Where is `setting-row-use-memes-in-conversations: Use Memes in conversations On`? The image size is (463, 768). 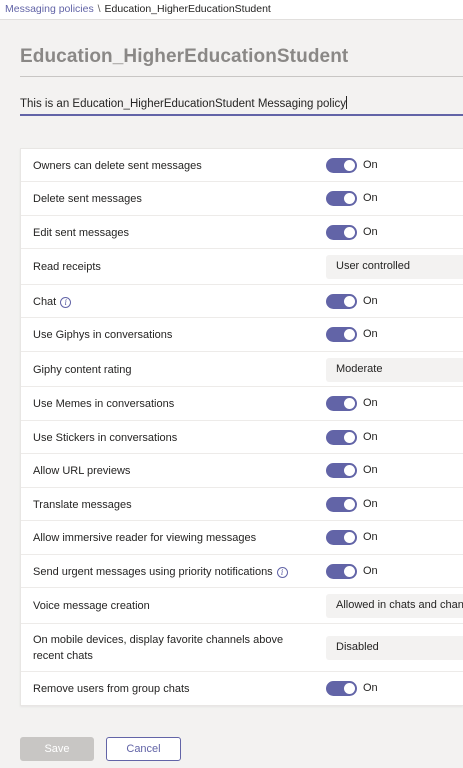 setting-row-use-memes-in-conversations: Use Memes in conversations On is located at coordinates (242, 404).